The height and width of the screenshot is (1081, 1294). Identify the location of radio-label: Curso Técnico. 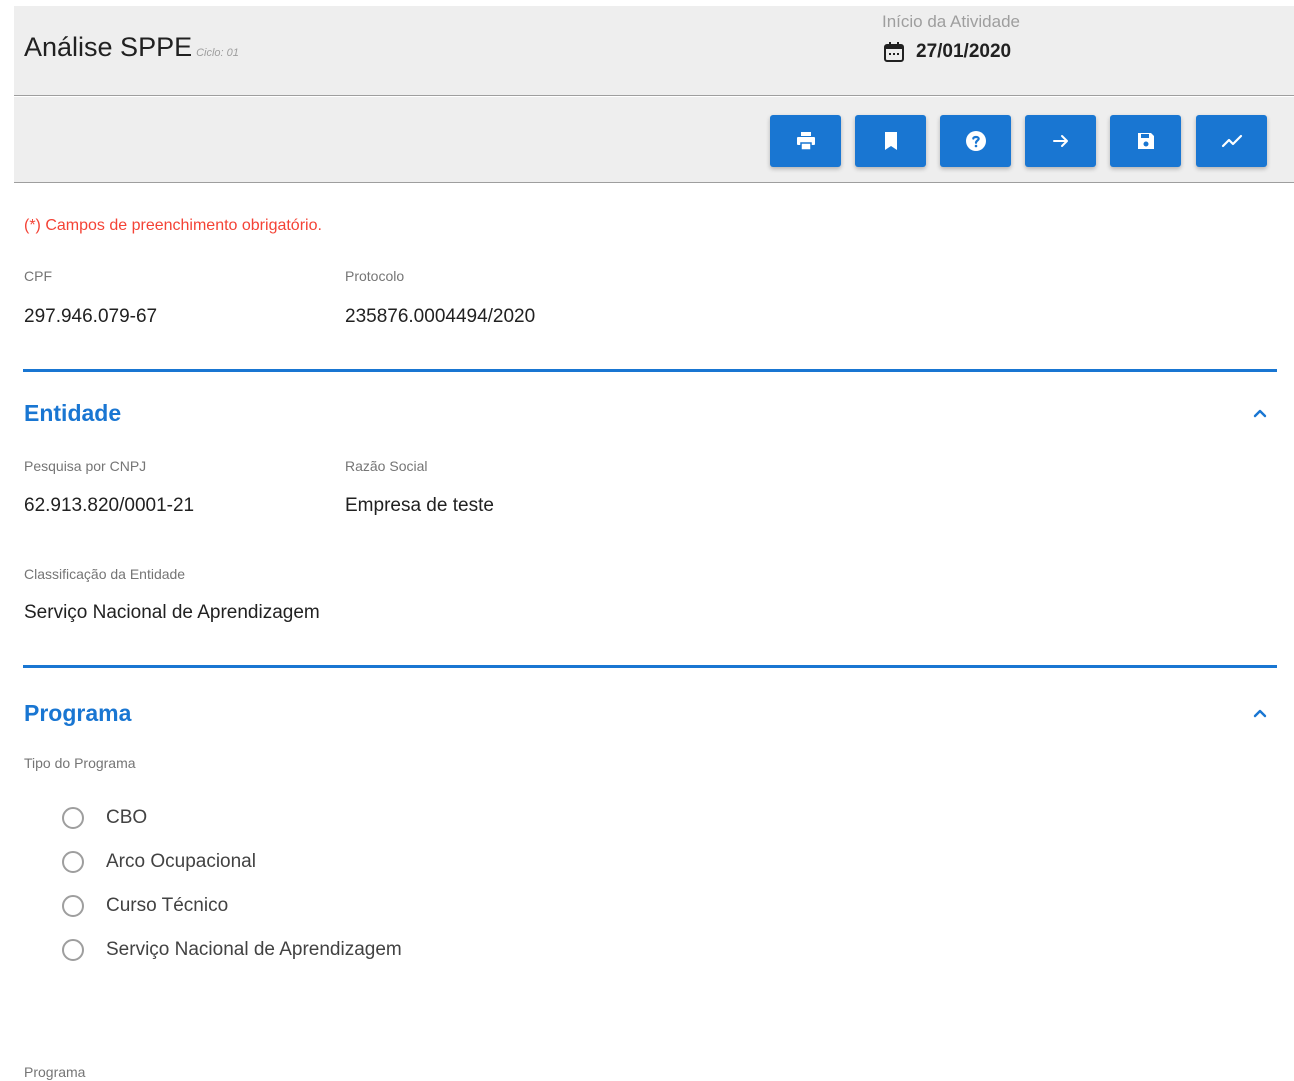
(167, 905).